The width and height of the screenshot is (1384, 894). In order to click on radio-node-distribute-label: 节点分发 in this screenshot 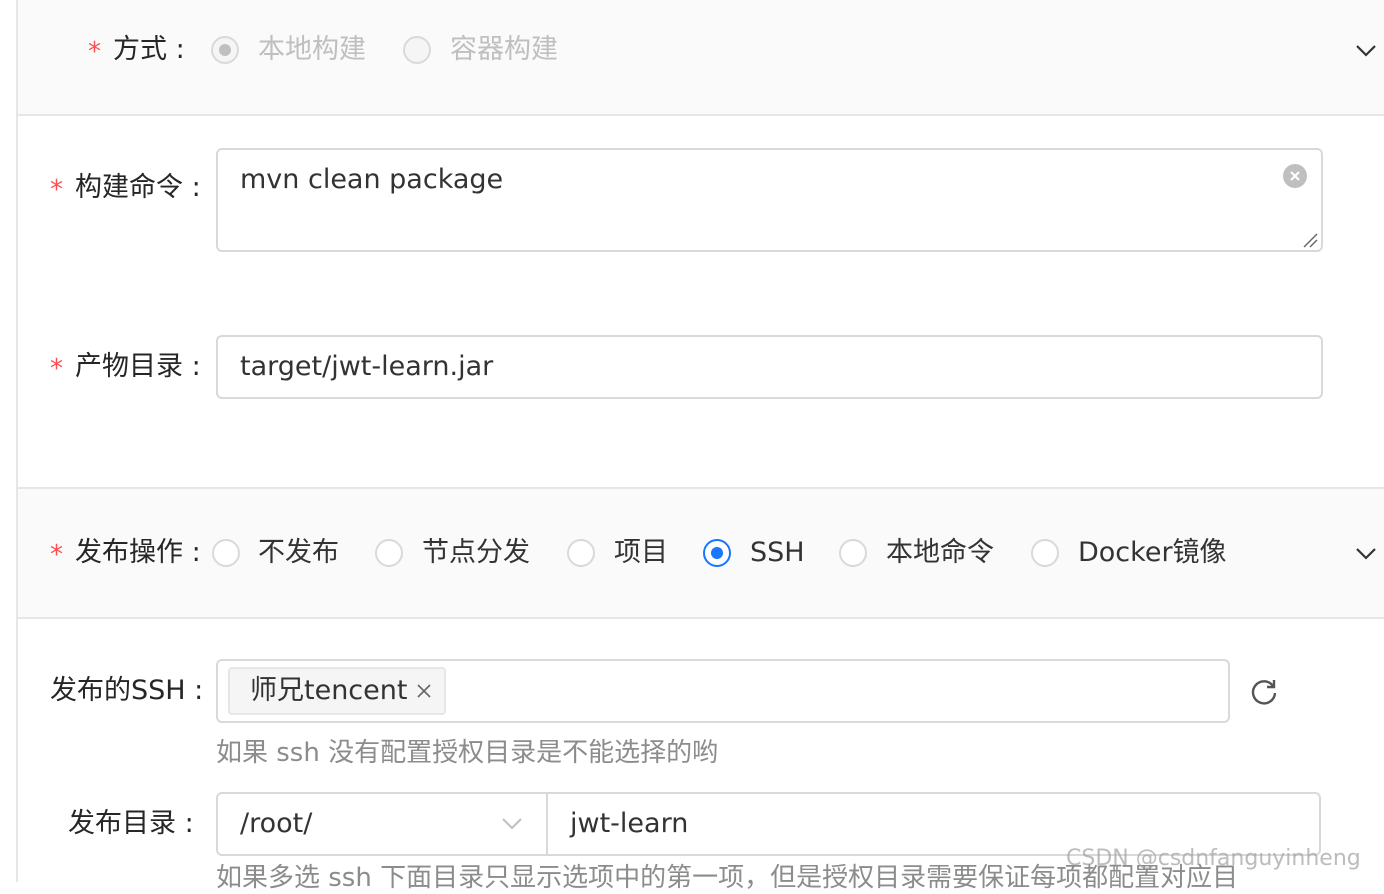, I will do `click(476, 552)`.